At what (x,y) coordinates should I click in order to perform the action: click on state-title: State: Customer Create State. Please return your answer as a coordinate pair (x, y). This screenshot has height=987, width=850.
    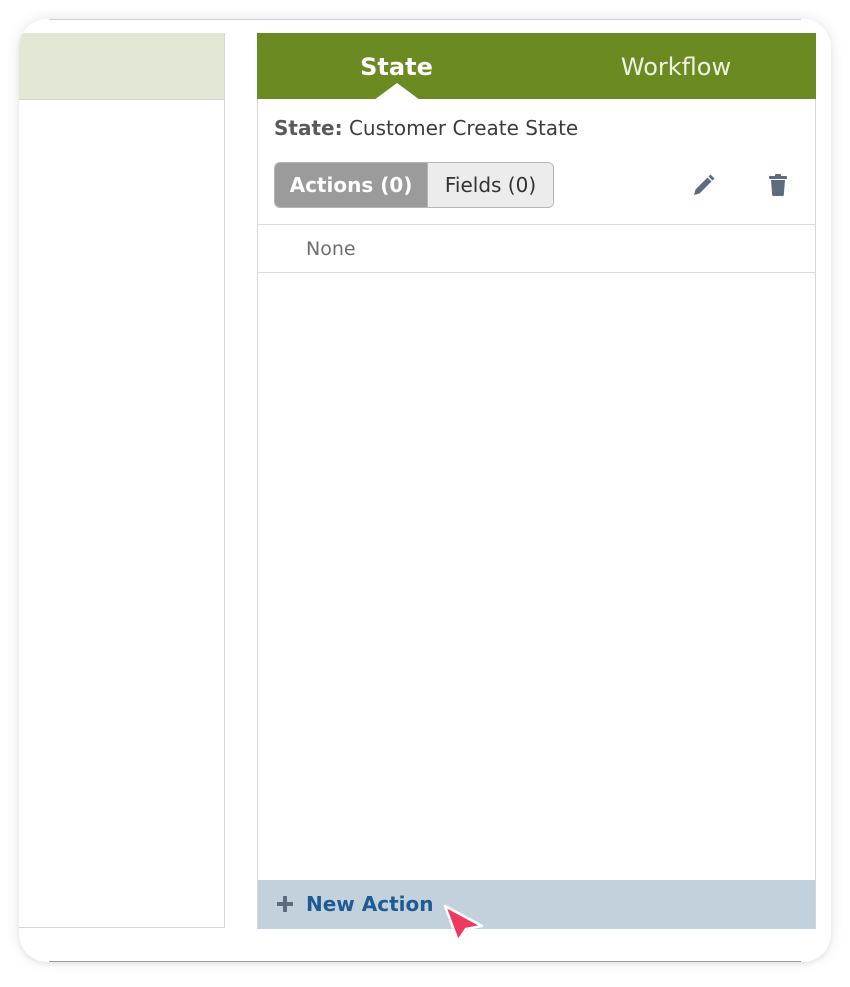
    Looking at the image, I should click on (426, 128).